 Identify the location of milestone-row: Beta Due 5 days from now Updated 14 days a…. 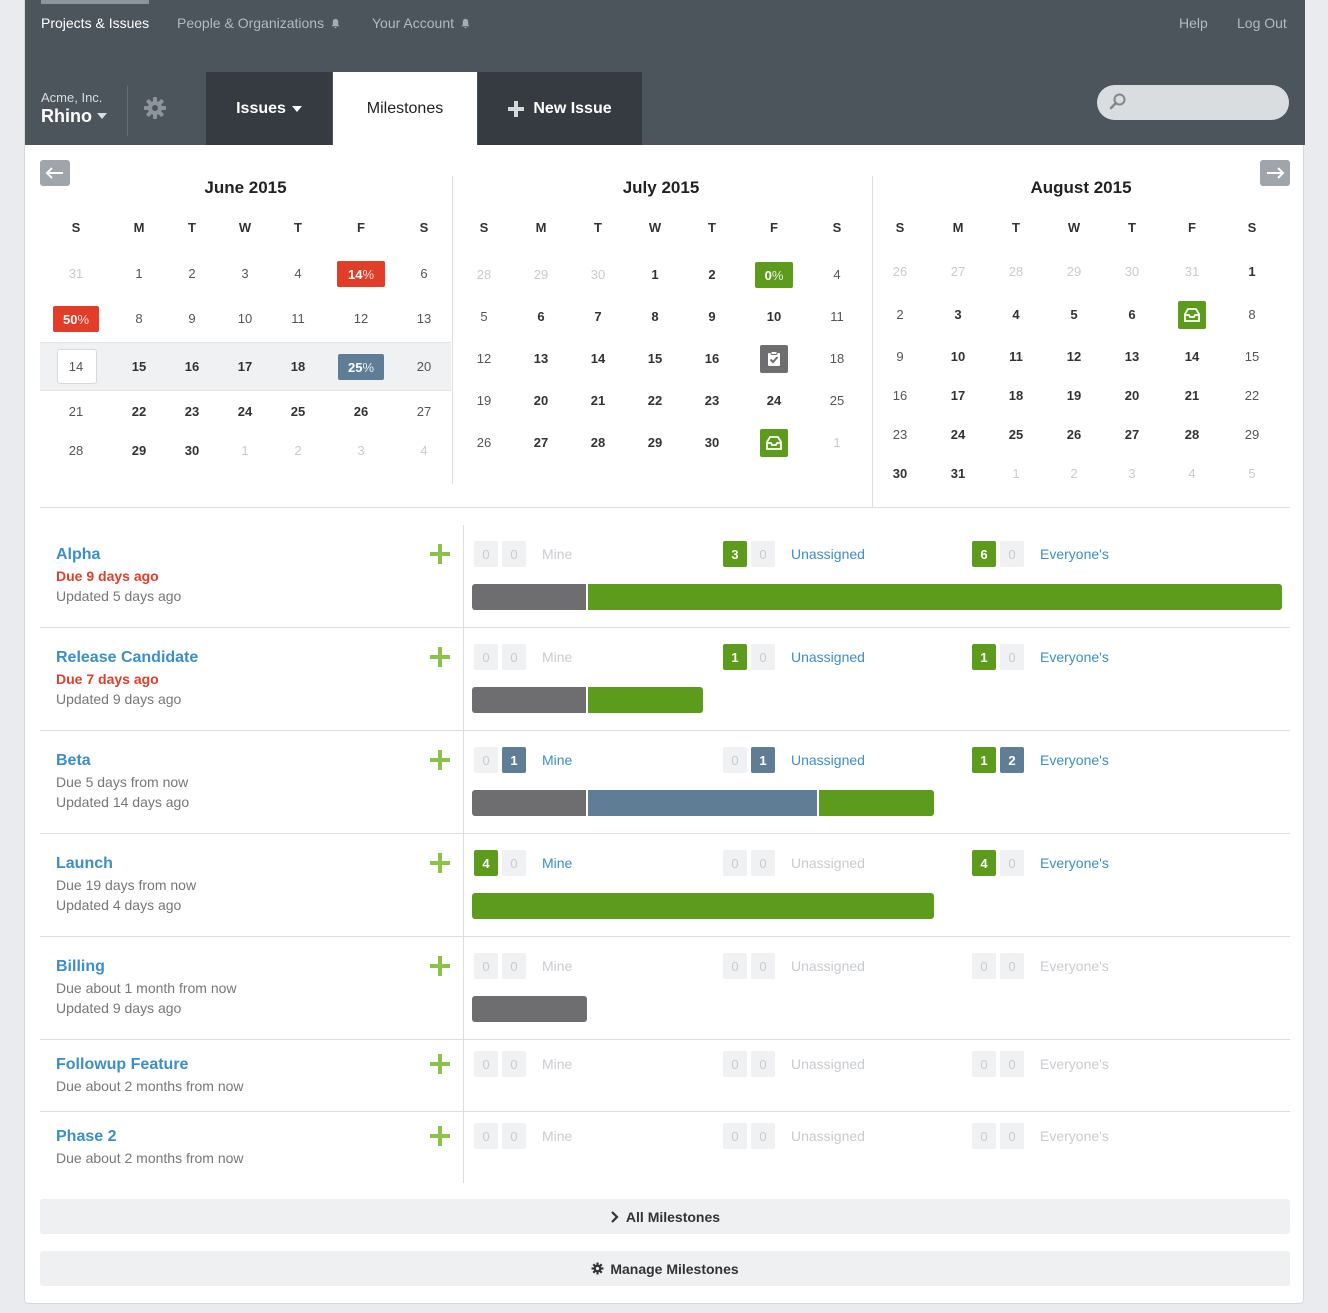
(665, 782).